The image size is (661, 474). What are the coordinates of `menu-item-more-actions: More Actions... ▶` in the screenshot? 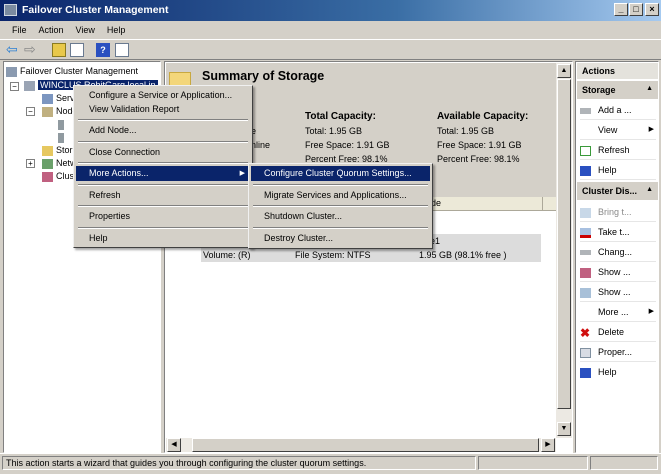 It's located at (163, 173).